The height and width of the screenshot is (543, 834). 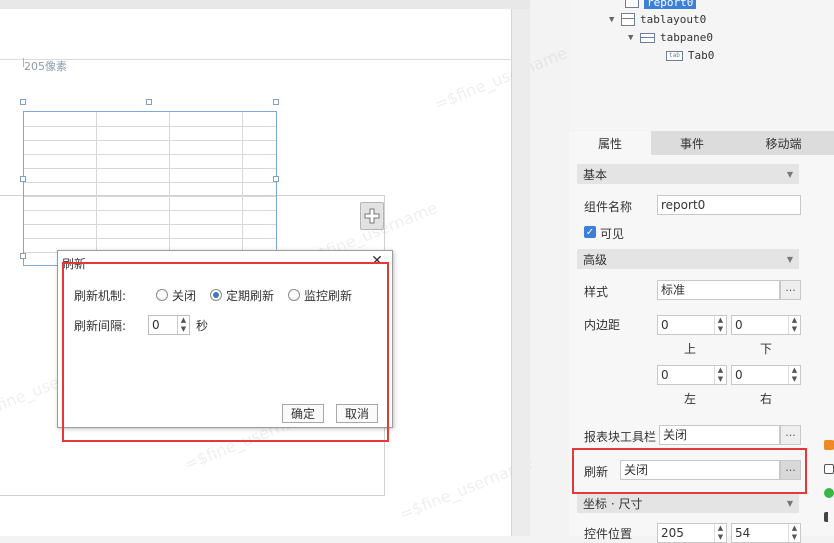 What do you see at coordinates (100, 325) in the screenshot?
I see `refresh-interval-label: 刷新间隔:` at bounding box center [100, 325].